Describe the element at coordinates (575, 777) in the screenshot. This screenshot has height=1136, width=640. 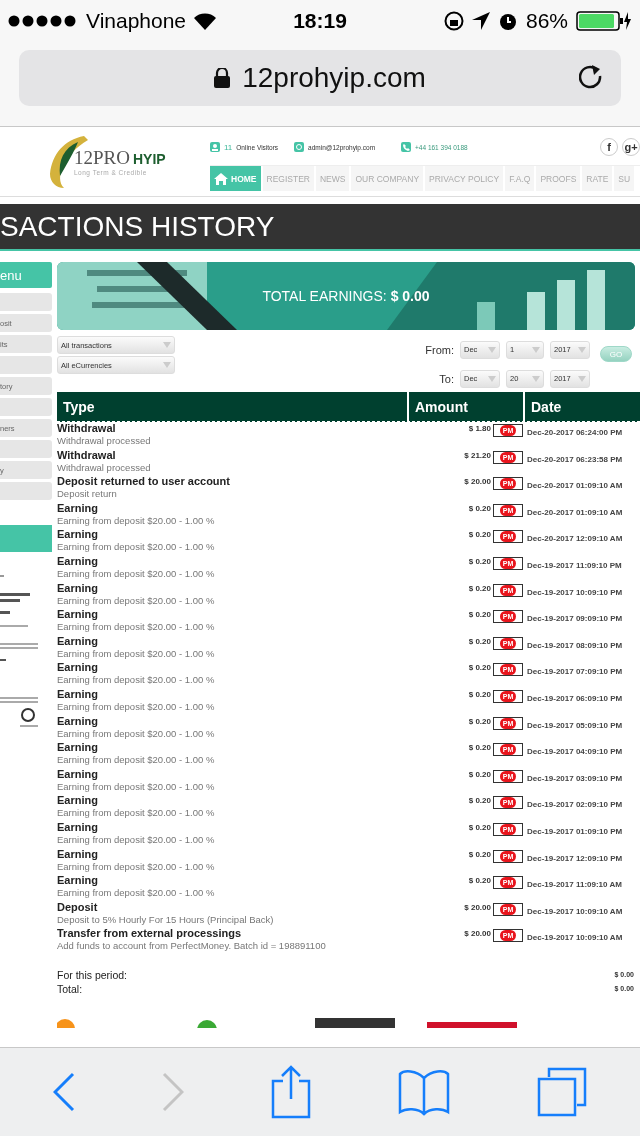
I see `date-text: Dec-19-2017 03:09:10 PM` at that location.